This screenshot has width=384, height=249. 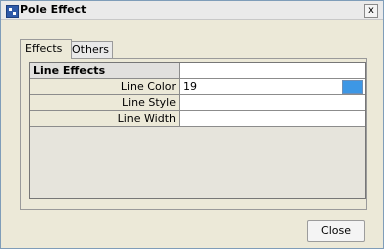 I want to click on line-color-row: Line Color 19, so click(x=197, y=87).